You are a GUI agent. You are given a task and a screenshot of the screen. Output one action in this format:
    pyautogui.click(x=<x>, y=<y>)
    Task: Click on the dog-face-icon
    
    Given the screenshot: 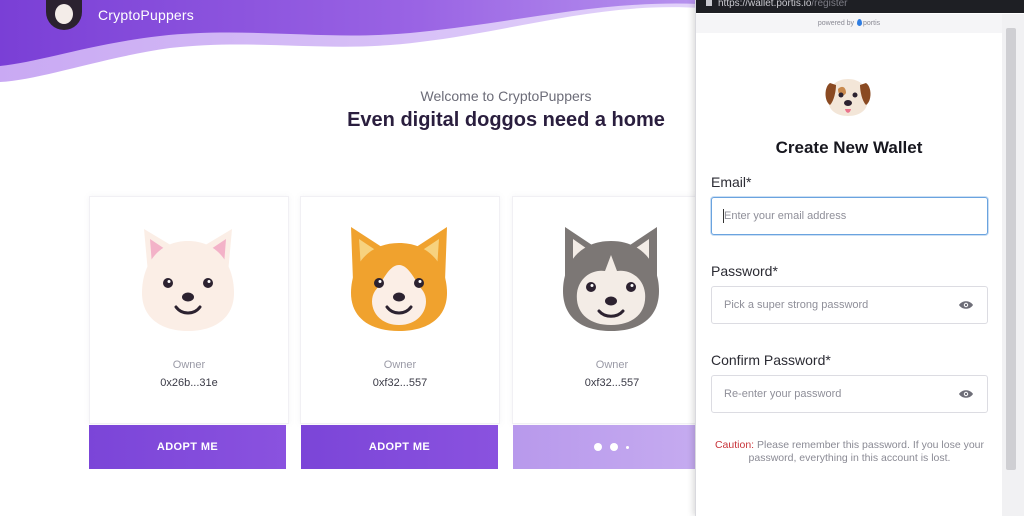 What is the action you would take?
    pyautogui.click(x=848, y=97)
    